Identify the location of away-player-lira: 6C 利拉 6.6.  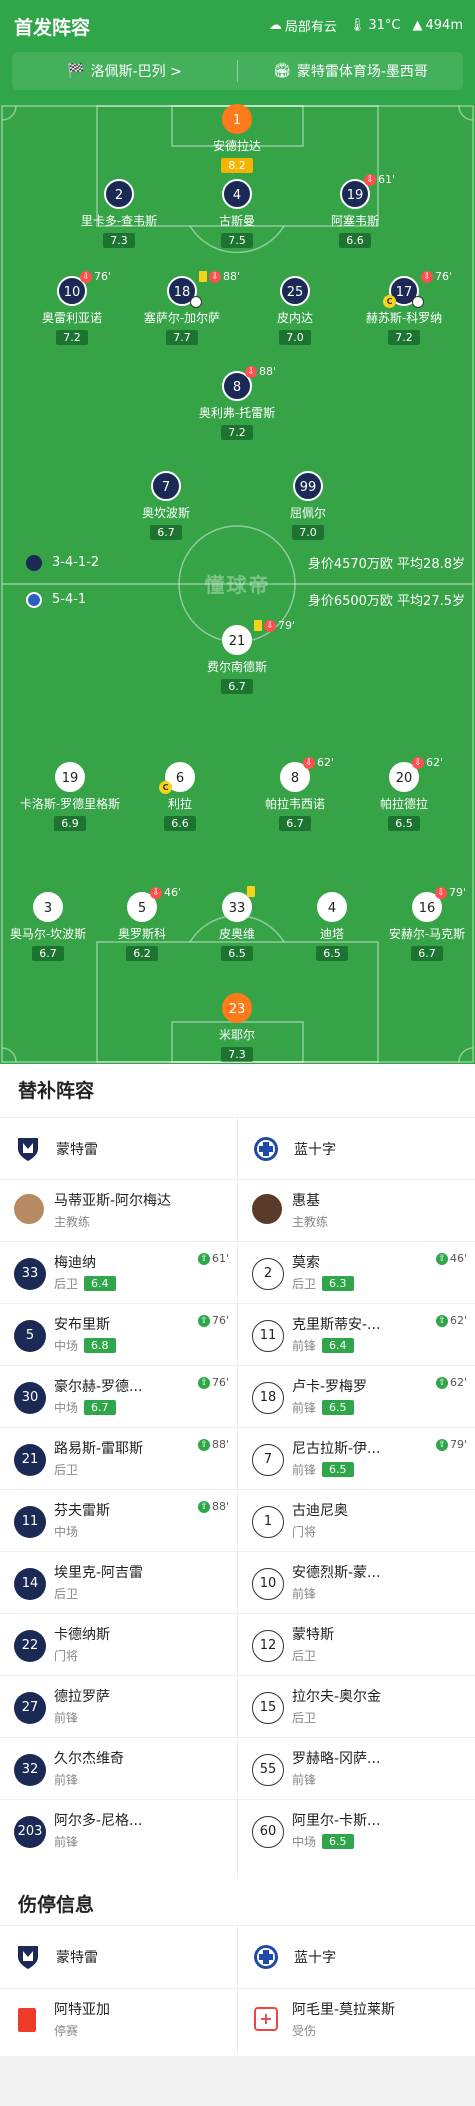
(180, 796).